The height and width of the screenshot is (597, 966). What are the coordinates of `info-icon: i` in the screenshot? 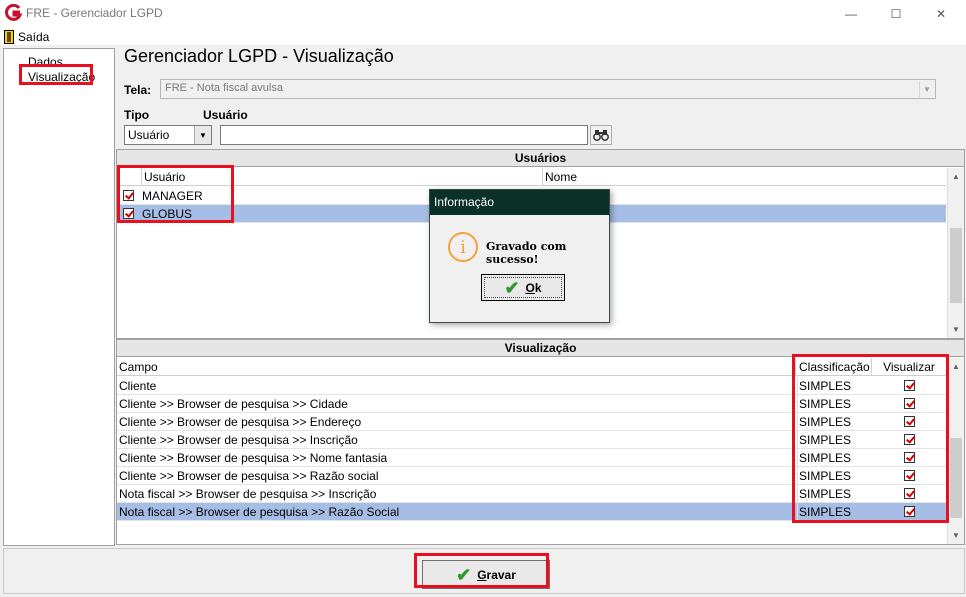 It's located at (463, 247).